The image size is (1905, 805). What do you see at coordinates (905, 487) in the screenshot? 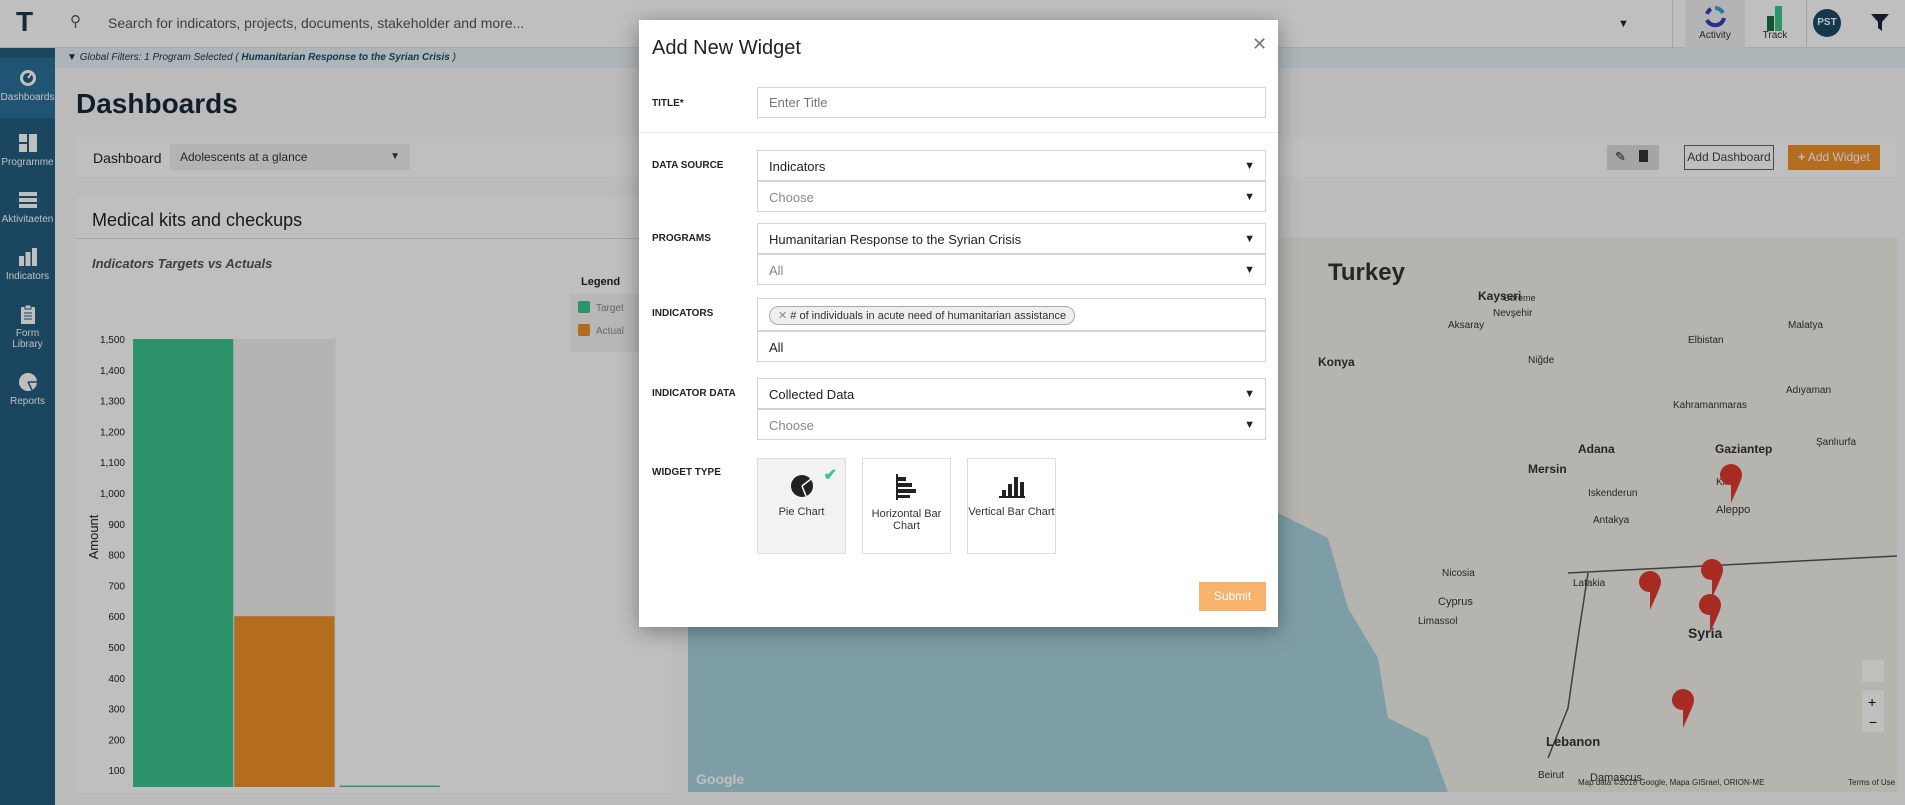
I see `horizontal-bar-chart-icon` at bounding box center [905, 487].